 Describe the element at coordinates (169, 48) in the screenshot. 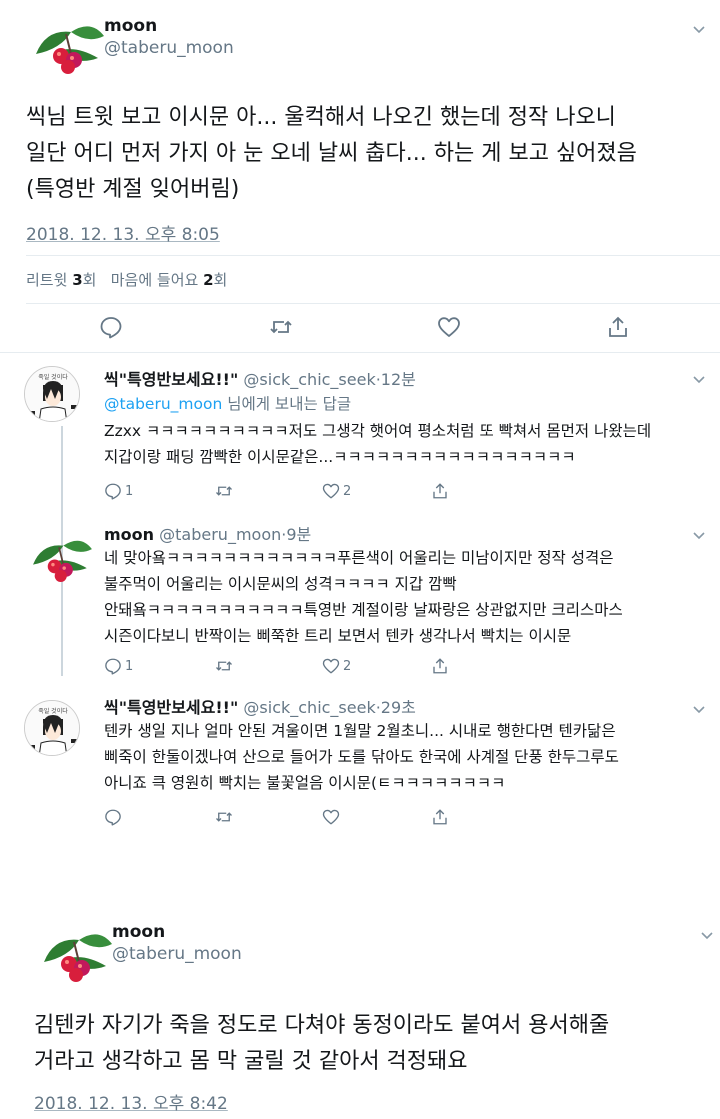

I see `tweet-1-author-handle: @taberu_moon` at that location.